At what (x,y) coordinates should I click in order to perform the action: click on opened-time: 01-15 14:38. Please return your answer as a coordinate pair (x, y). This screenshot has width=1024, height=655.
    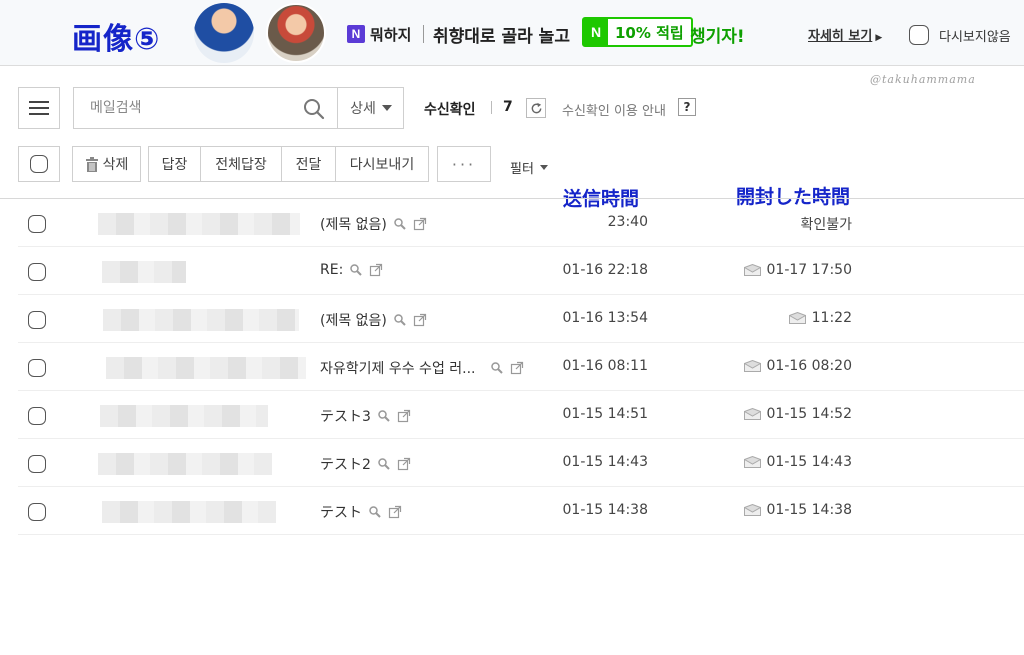
    Looking at the image, I should click on (775, 510).